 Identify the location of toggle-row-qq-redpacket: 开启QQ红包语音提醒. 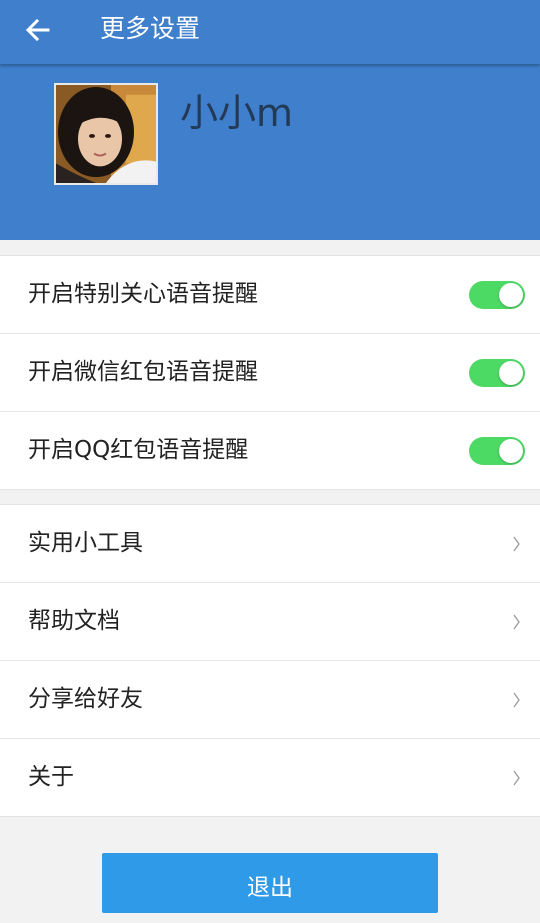
(270, 450).